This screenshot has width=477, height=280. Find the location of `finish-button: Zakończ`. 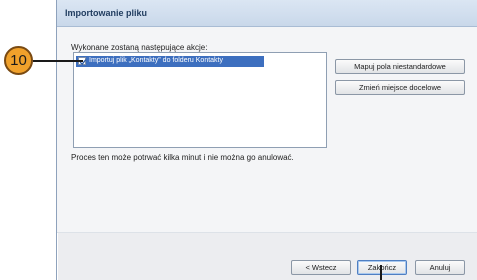

finish-button: Zakończ is located at coordinates (382, 267).